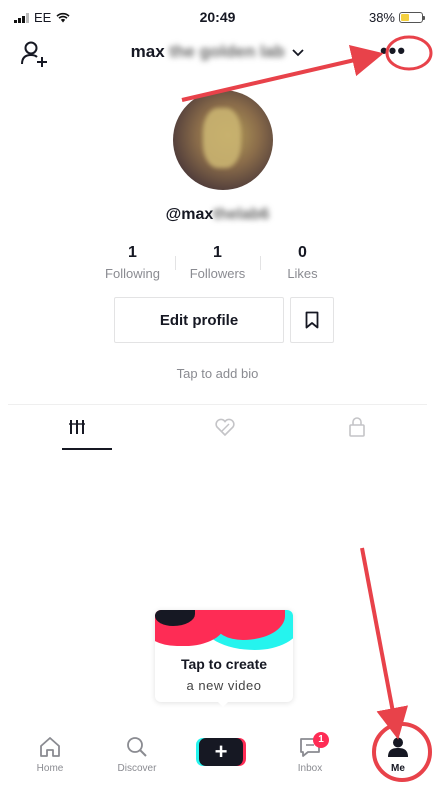 The height and width of the screenshot is (786, 435). Describe the element at coordinates (199, 320) in the screenshot. I see `edit-profile-button: Edit profile` at that location.